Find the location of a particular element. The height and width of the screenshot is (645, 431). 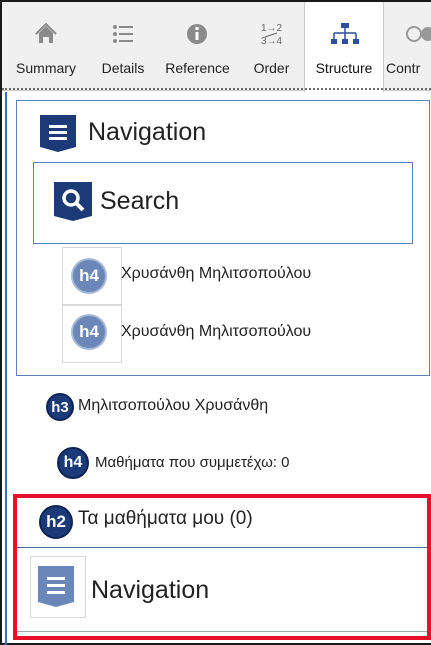

tab-reference: Reference is located at coordinates (197, 46).